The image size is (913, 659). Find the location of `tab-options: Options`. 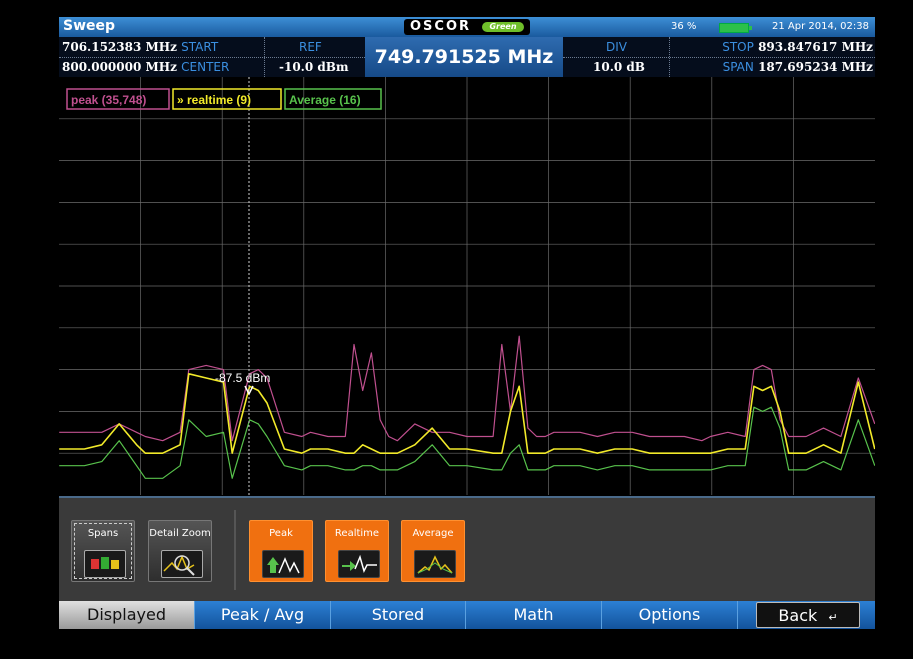

tab-options: Options is located at coordinates (669, 615).